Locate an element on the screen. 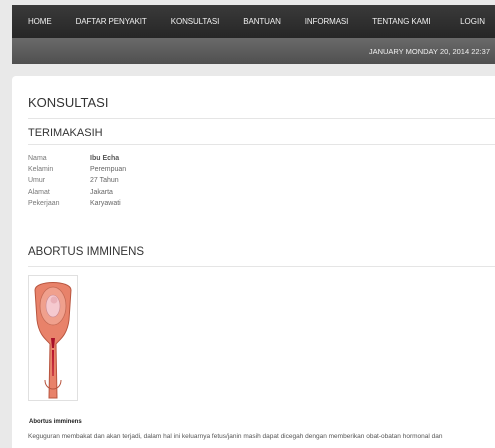 Image resolution: width=495 pixels, height=448 pixels. diagnosis-heading: ABORTUS IMMINENS is located at coordinates (86, 252).